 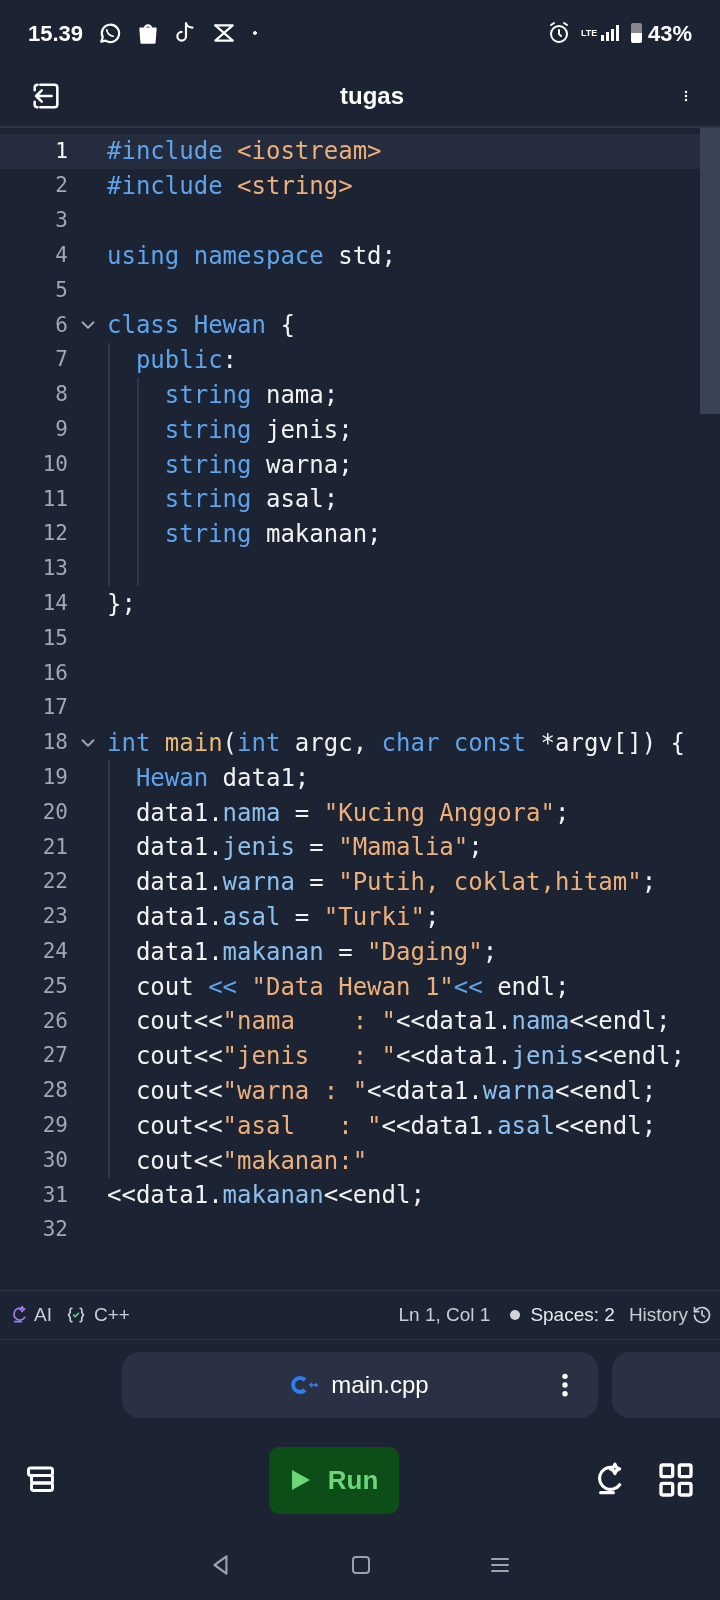 What do you see at coordinates (258, 430) in the screenshot?
I see `code-line: string jenis;` at bounding box center [258, 430].